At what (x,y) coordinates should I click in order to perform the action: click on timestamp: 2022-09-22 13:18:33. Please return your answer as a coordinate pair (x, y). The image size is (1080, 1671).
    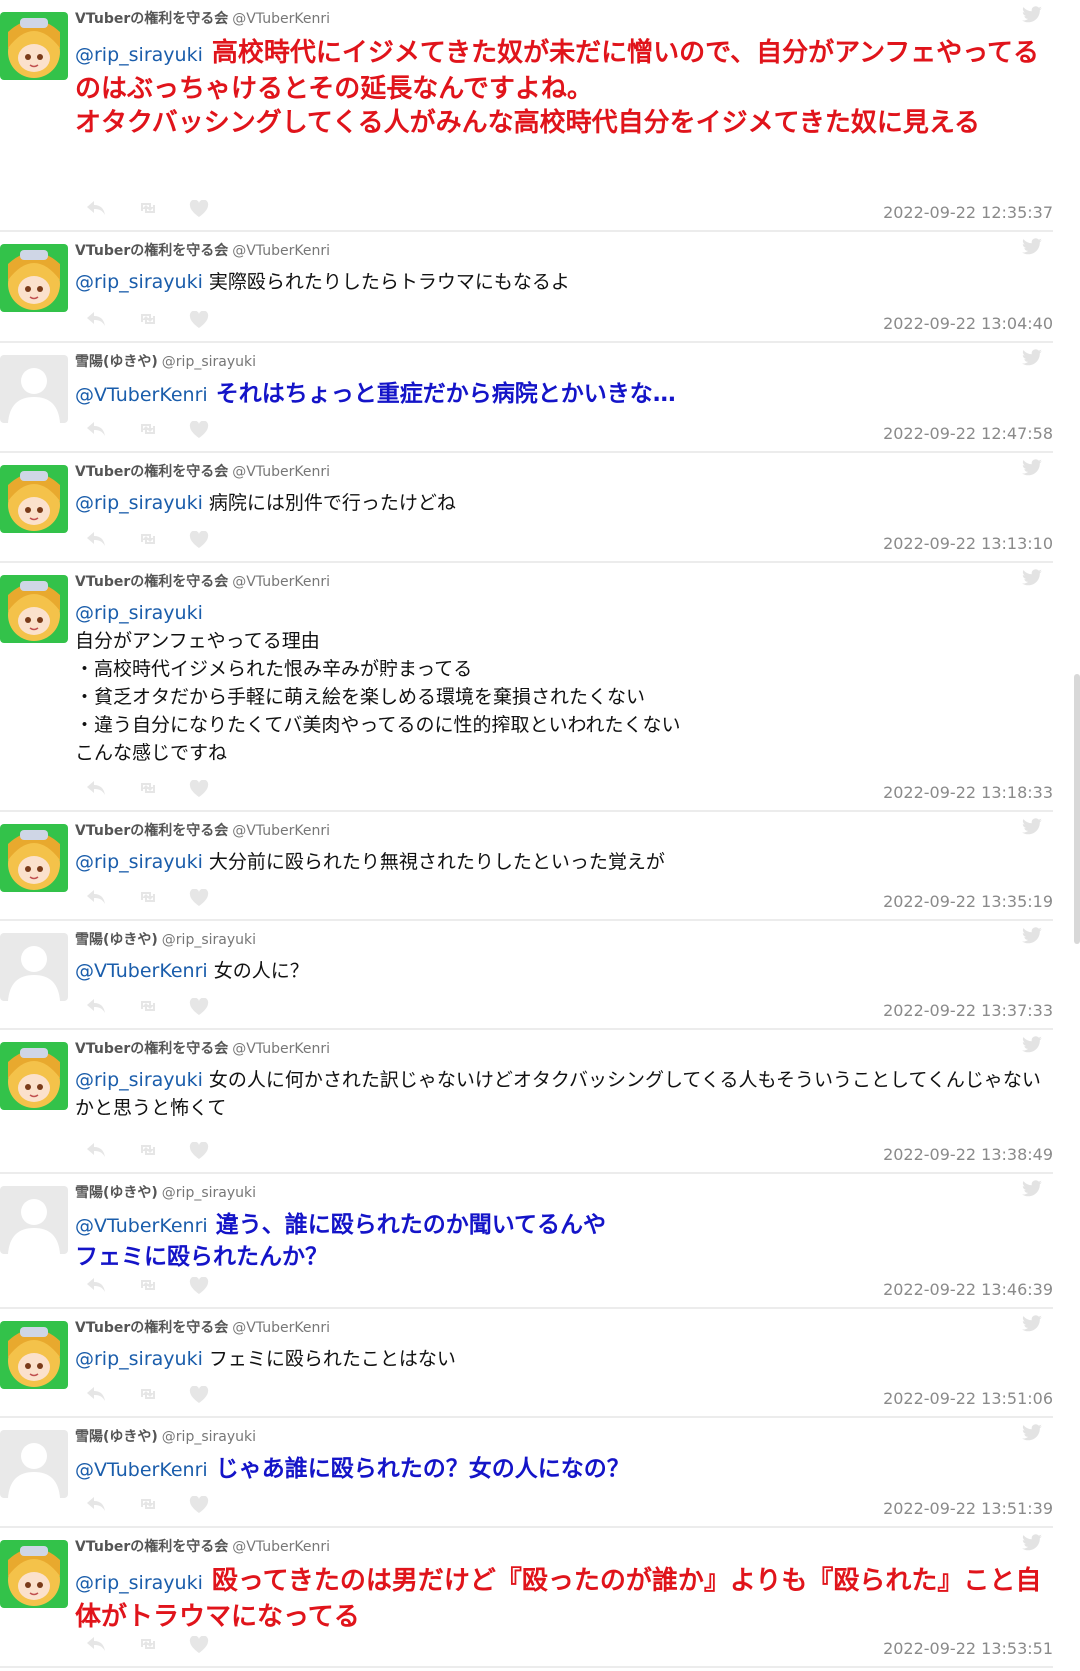
    Looking at the image, I should click on (968, 792).